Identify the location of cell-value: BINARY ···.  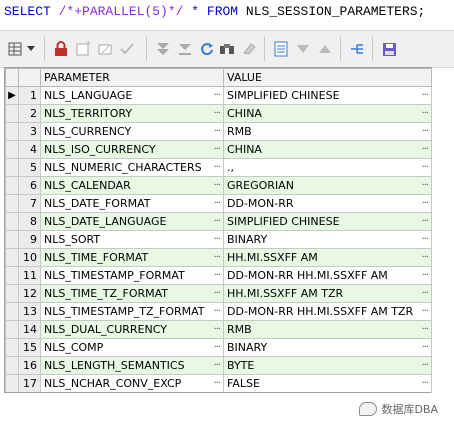
(327, 239).